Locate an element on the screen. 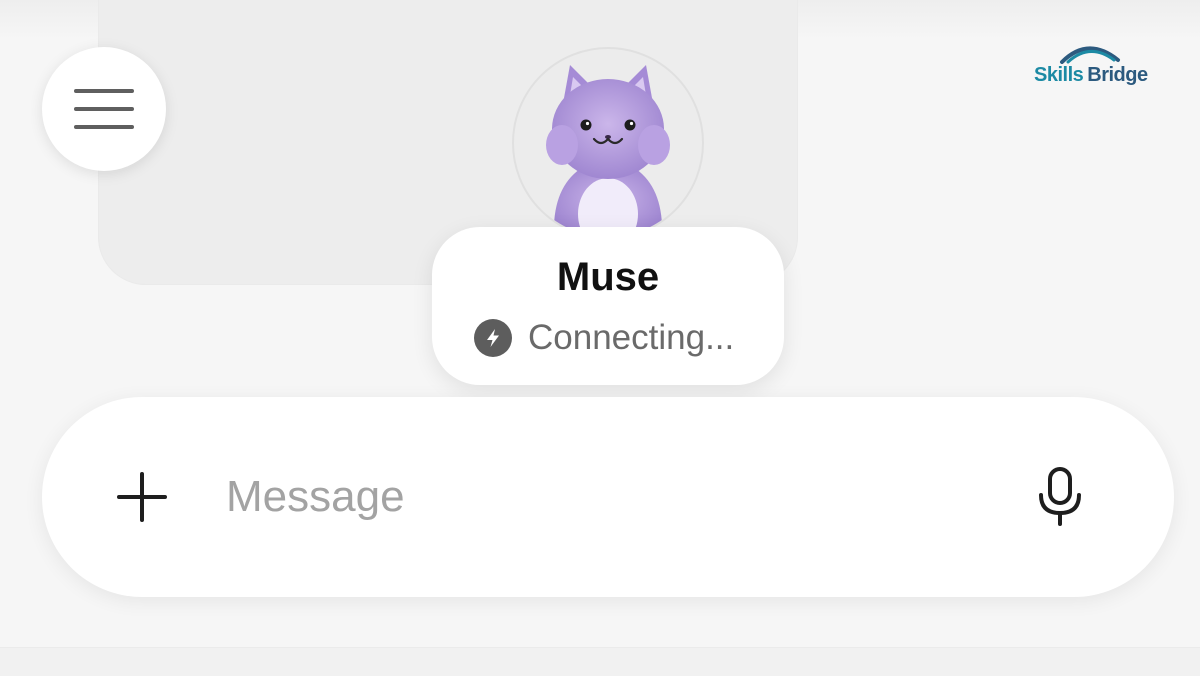 The height and width of the screenshot is (676, 1200). hamburger-menu-icon is located at coordinates (104, 109).